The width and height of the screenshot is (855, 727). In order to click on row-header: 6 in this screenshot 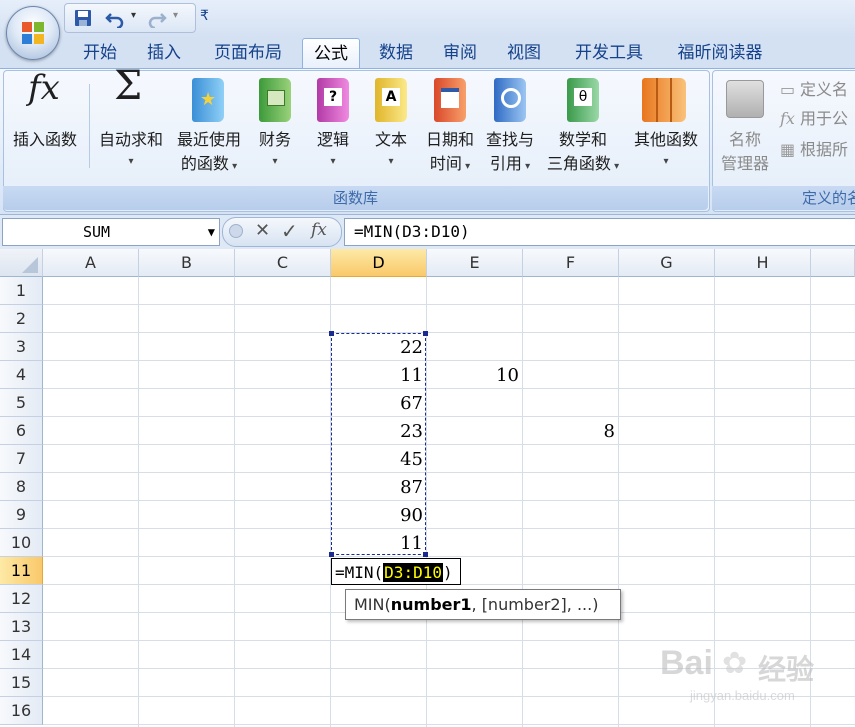, I will do `click(21, 431)`.